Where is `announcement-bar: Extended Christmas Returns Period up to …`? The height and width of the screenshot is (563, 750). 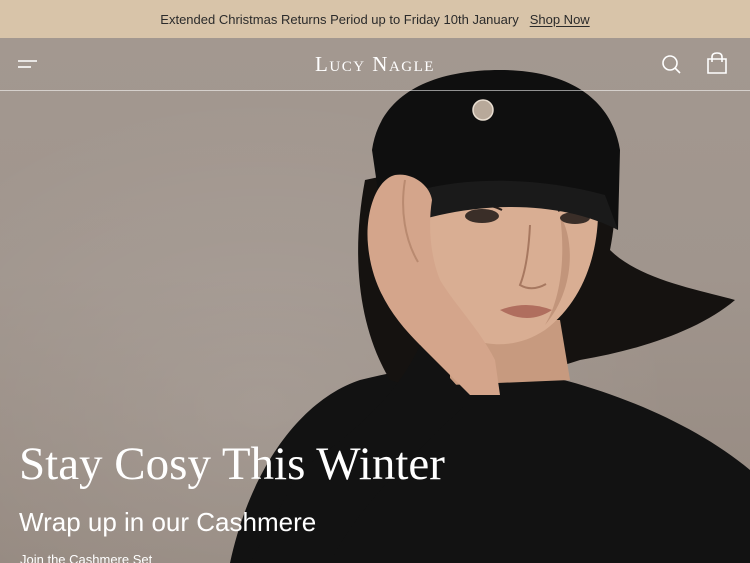 announcement-bar: Extended Christmas Returns Period up to … is located at coordinates (375, 19).